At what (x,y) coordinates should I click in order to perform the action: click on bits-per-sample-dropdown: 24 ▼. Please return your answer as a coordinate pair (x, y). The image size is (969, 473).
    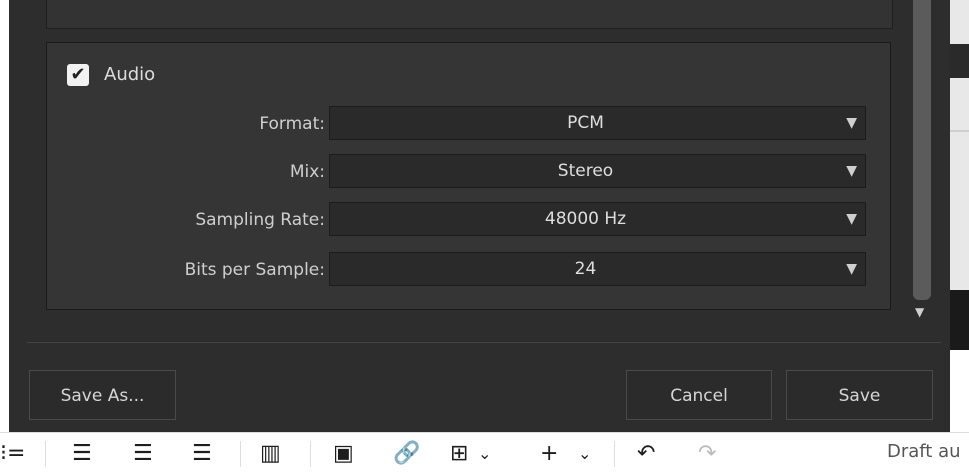
    Looking at the image, I should click on (597, 269).